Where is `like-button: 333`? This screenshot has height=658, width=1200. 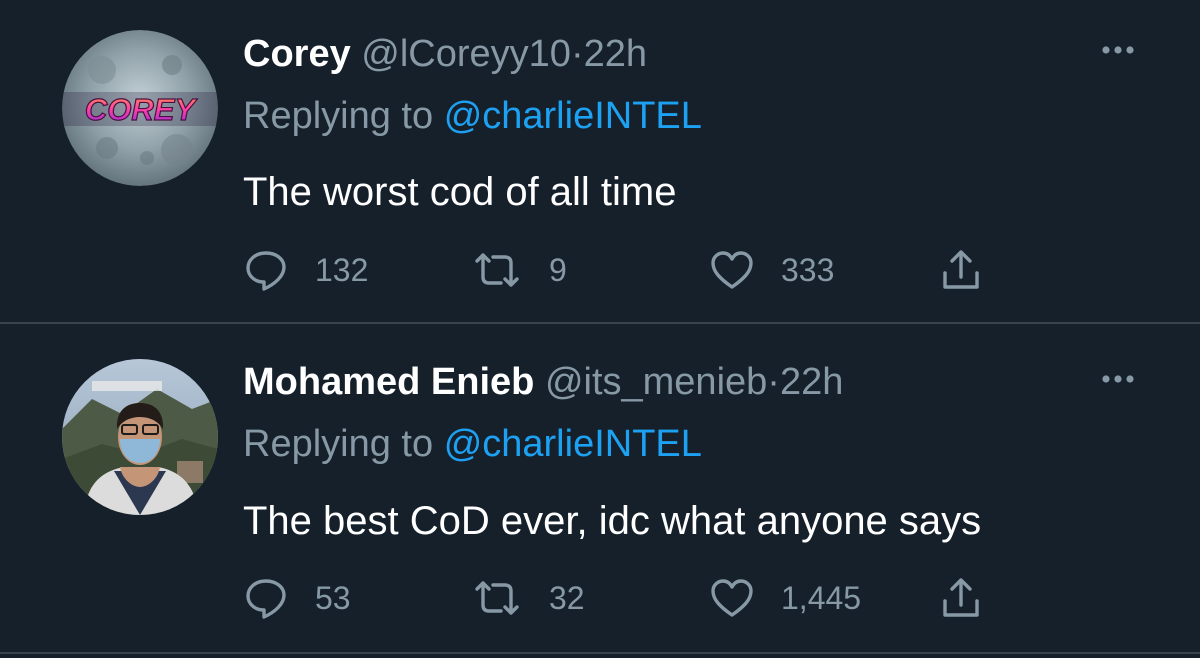 like-button: 333 is located at coordinates (771, 270).